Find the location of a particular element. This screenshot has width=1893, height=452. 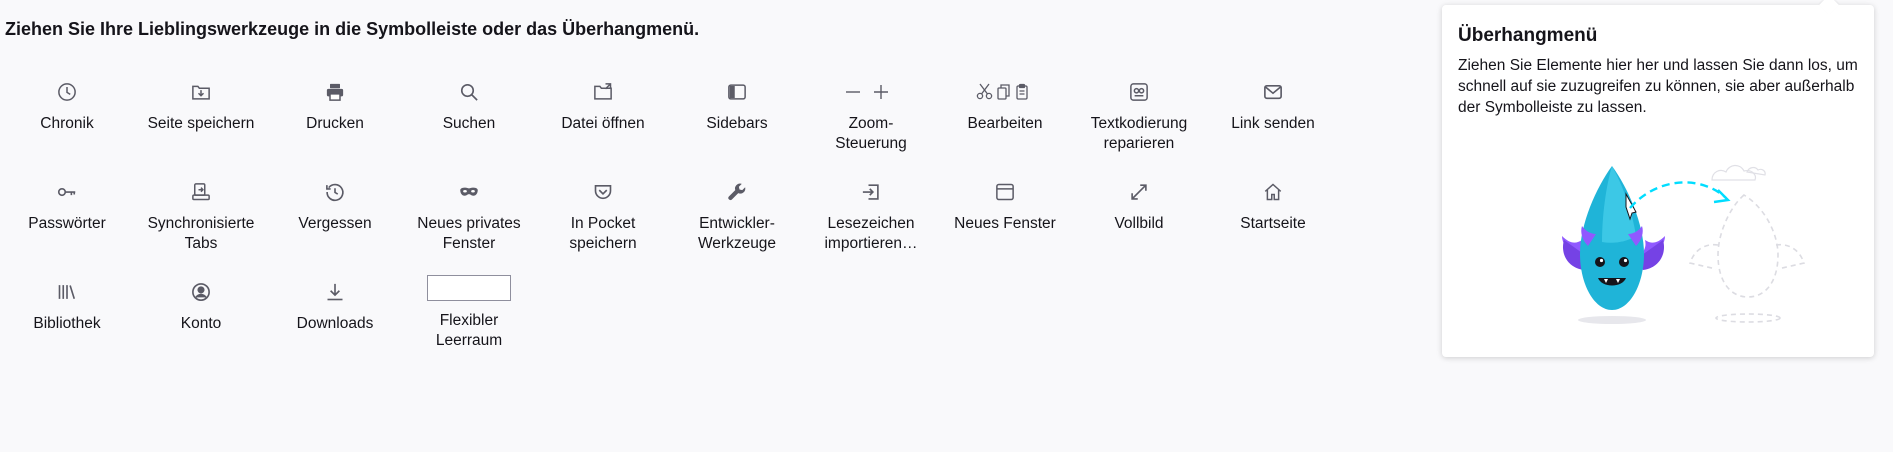

palette-item-flexibler-leerraum: Flexibler Leerraum is located at coordinates (469, 320).